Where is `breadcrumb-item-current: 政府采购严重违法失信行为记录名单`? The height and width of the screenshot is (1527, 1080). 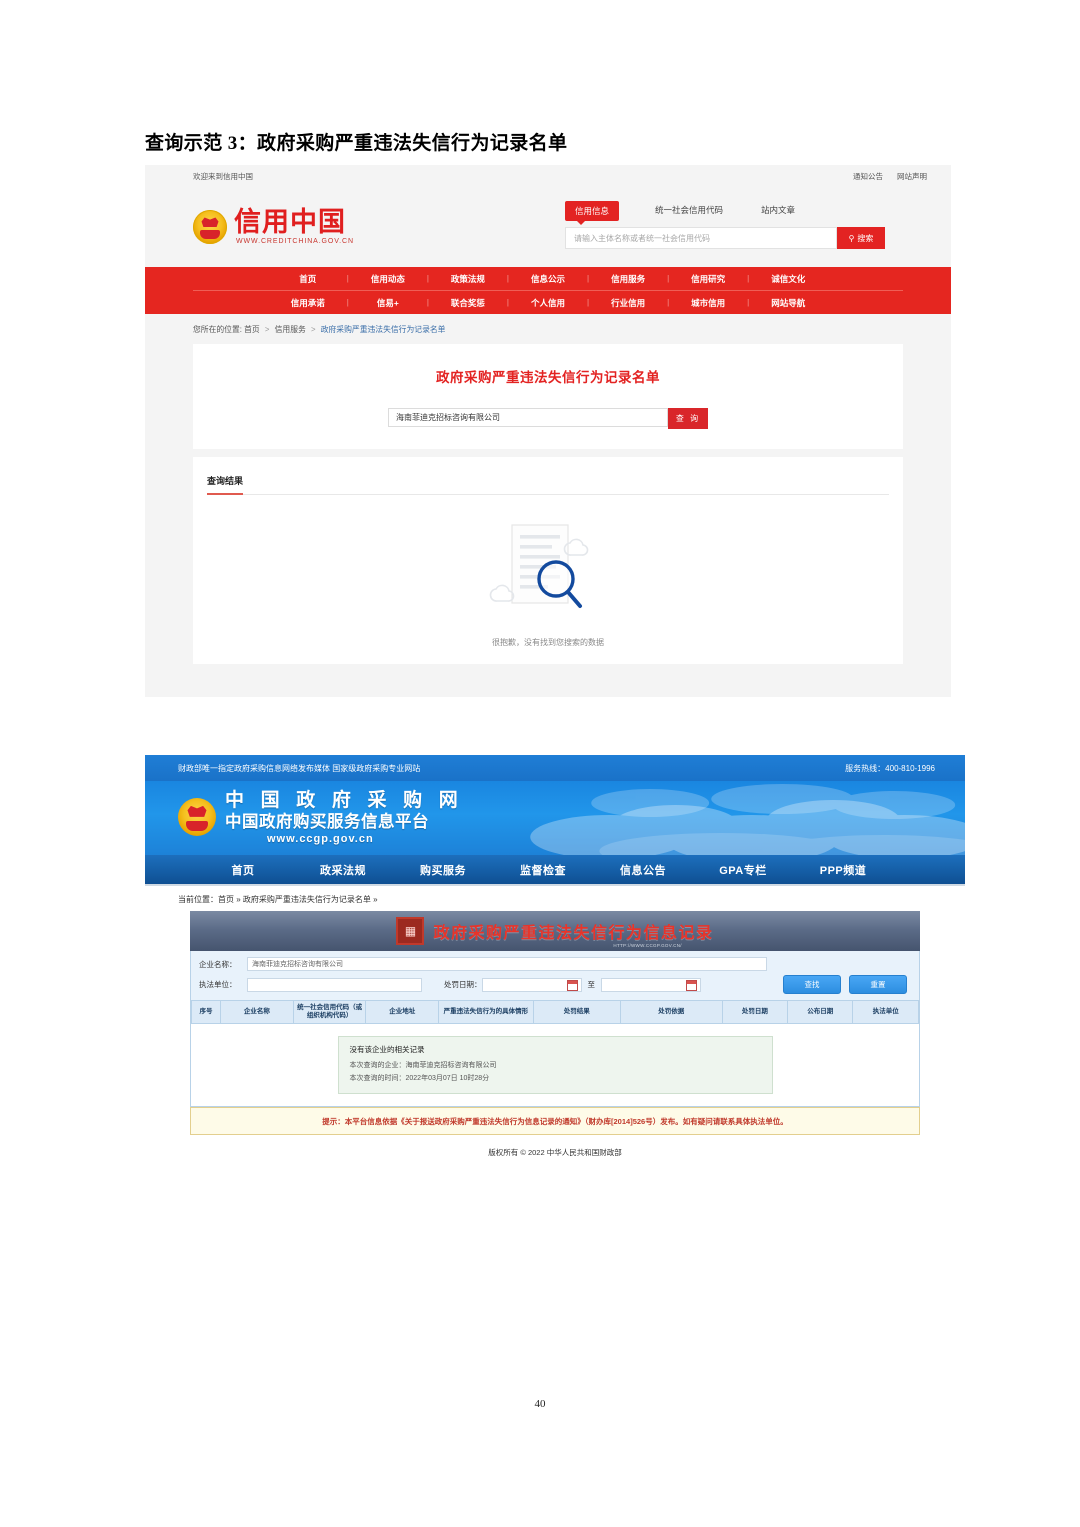
breadcrumb-item-current: 政府采购严重违法失信行为记录名单 is located at coordinates (383, 329).